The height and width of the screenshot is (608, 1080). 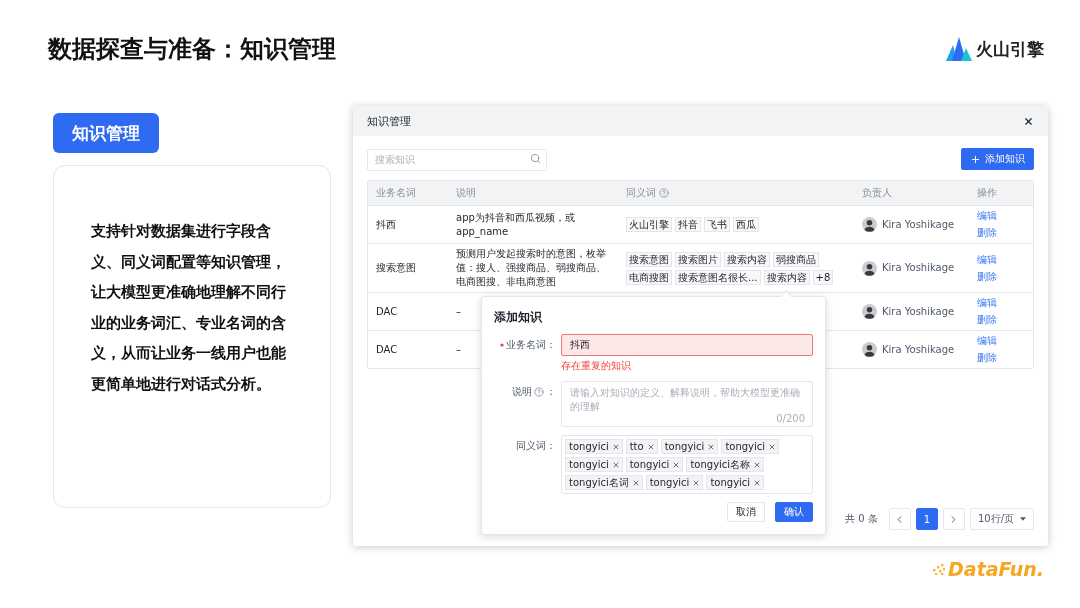 What do you see at coordinates (794, 512) in the screenshot?
I see `confirm-button: 确认` at bounding box center [794, 512].